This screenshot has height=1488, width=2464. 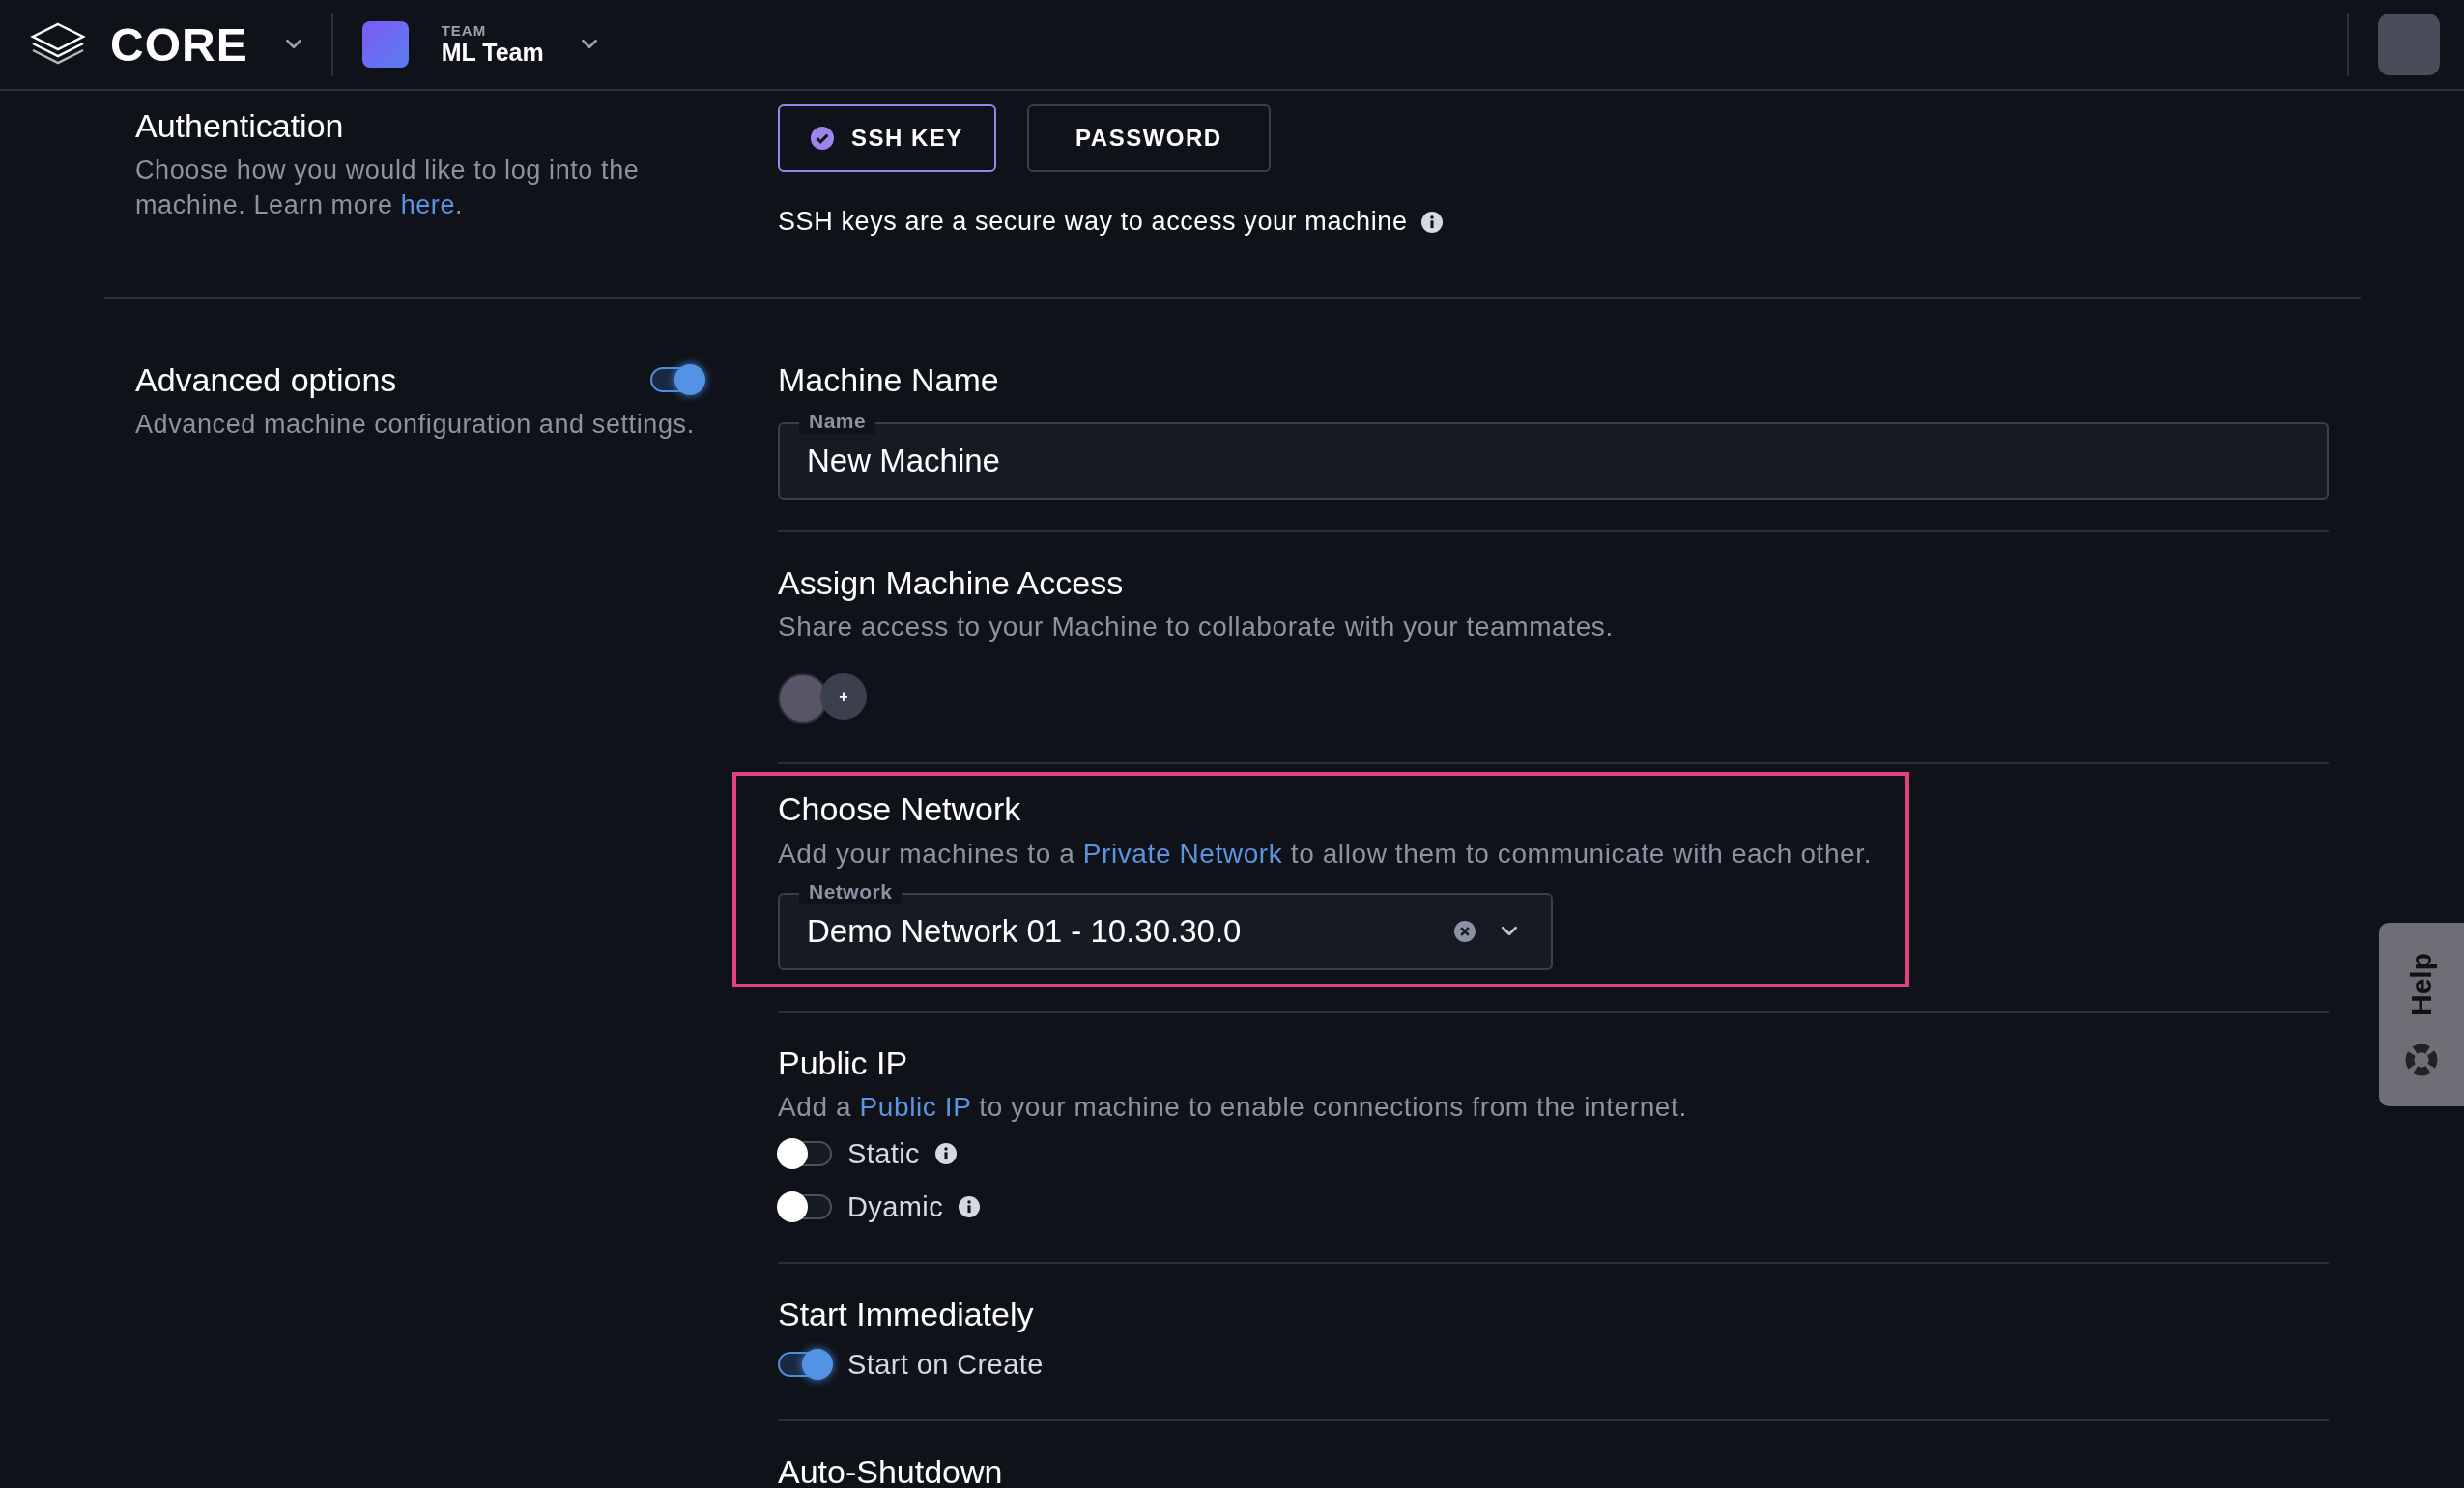 I want to click on app-logo-text: CORE, so click(x=179, y=44).